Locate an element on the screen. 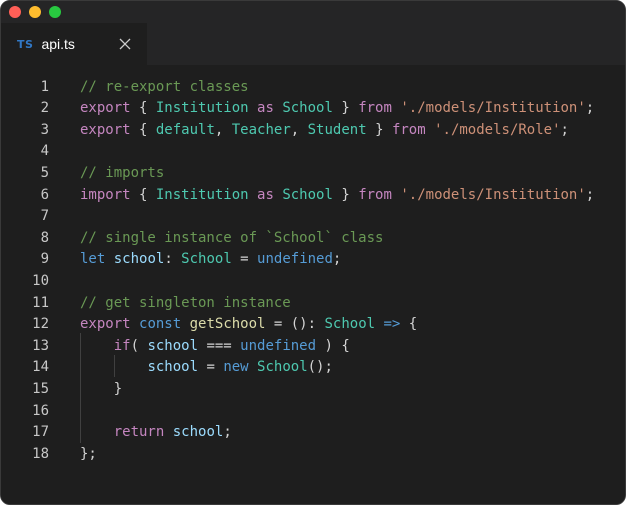 The image size is (626, 505). code-content: return school; is located at coordinates (156, 433).